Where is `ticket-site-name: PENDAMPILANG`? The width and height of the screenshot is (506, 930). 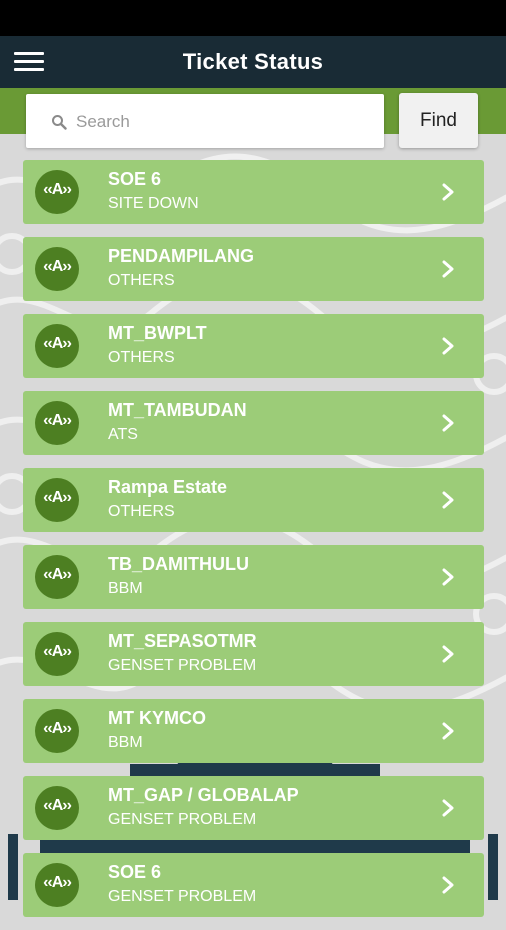 ticket-site-name: PENDAMPILANG is located at coordinates (181, 256).